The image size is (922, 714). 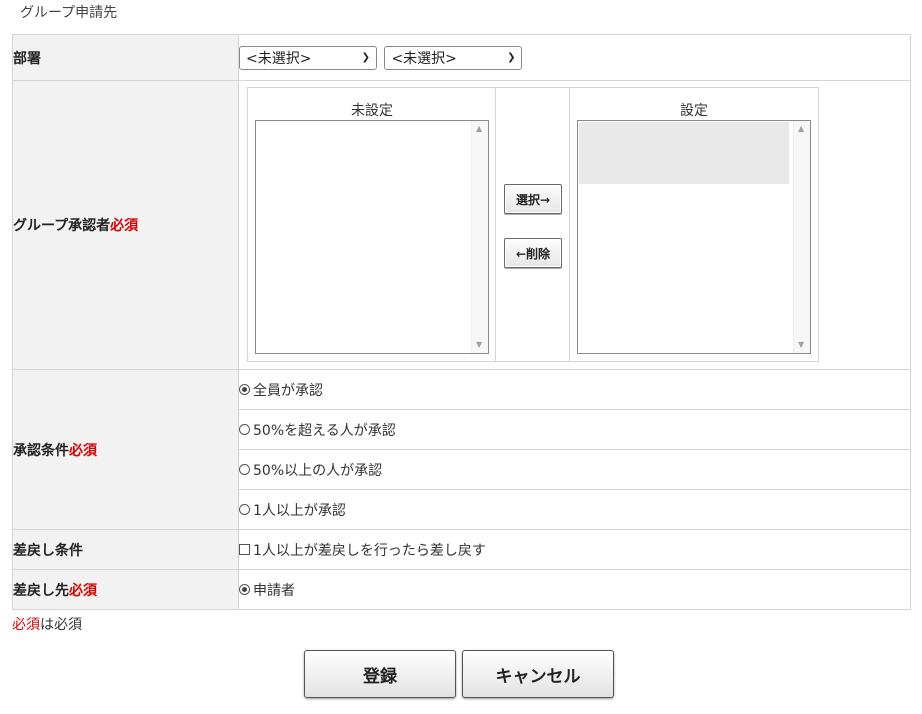 I want to click on delete-button: ←削除, so click(x=533, y=253).